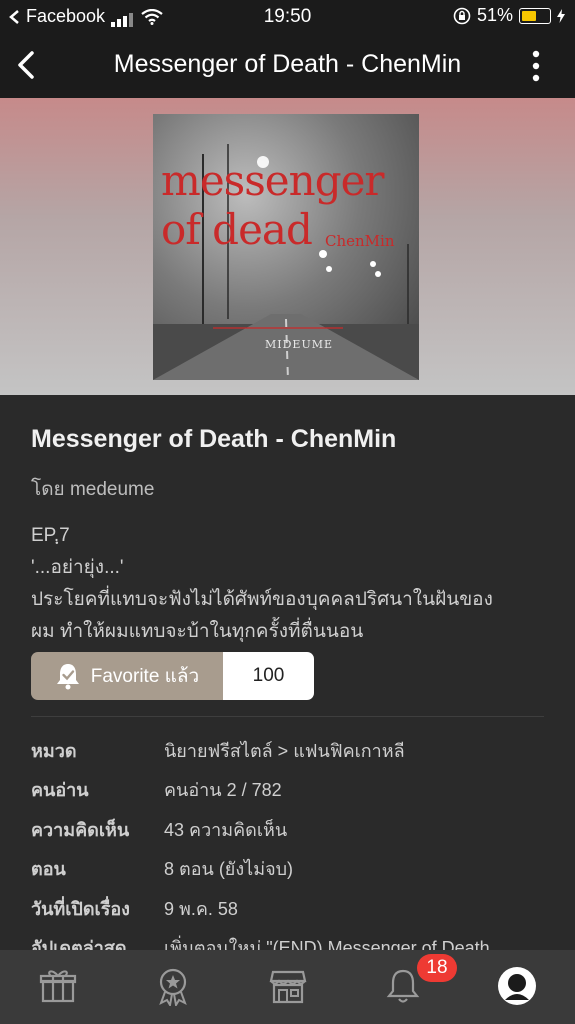 Image resolution: width=575 pixels, height=1024 pixels. I want to click on info-row-readers: คนอ่าน คนอ่าน 2 / 782, so click(291, 788).